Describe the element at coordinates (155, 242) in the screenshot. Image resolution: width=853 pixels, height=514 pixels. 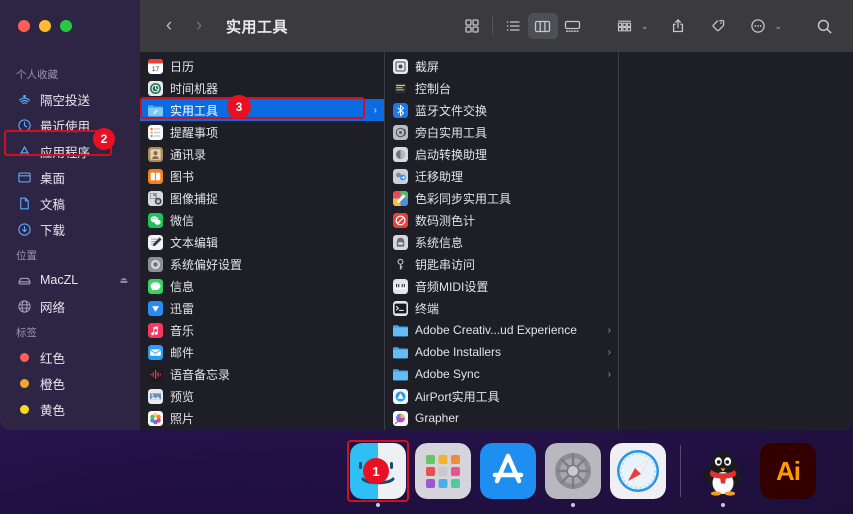
I see `textedit-icon` at that location.